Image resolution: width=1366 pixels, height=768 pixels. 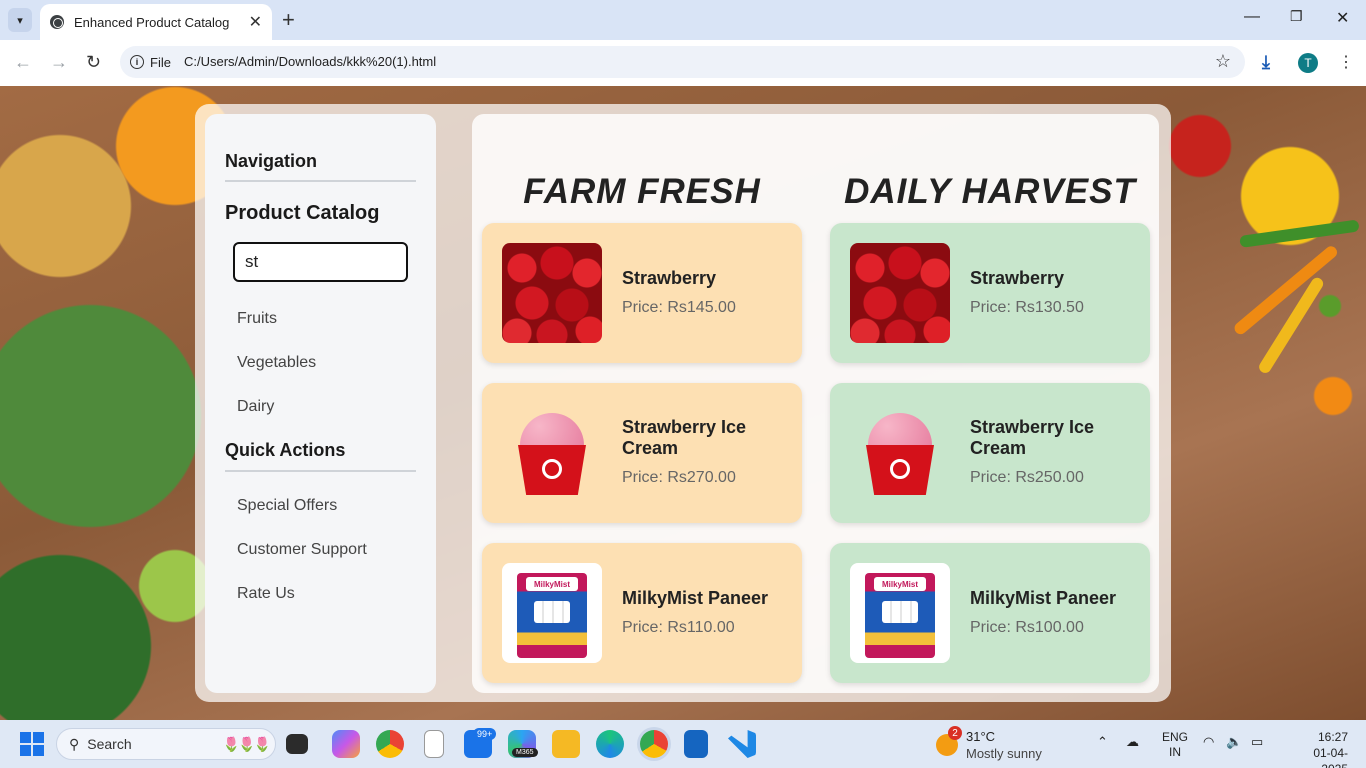 I want to click on reload-button: ↻, so click(x=93, y=62).